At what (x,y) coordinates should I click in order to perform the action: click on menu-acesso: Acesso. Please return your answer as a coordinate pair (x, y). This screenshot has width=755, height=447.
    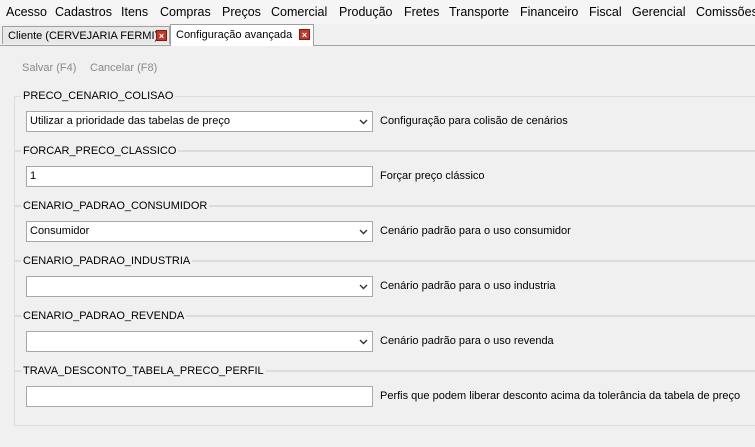
    Looking at the image, I should click on (26, 12).